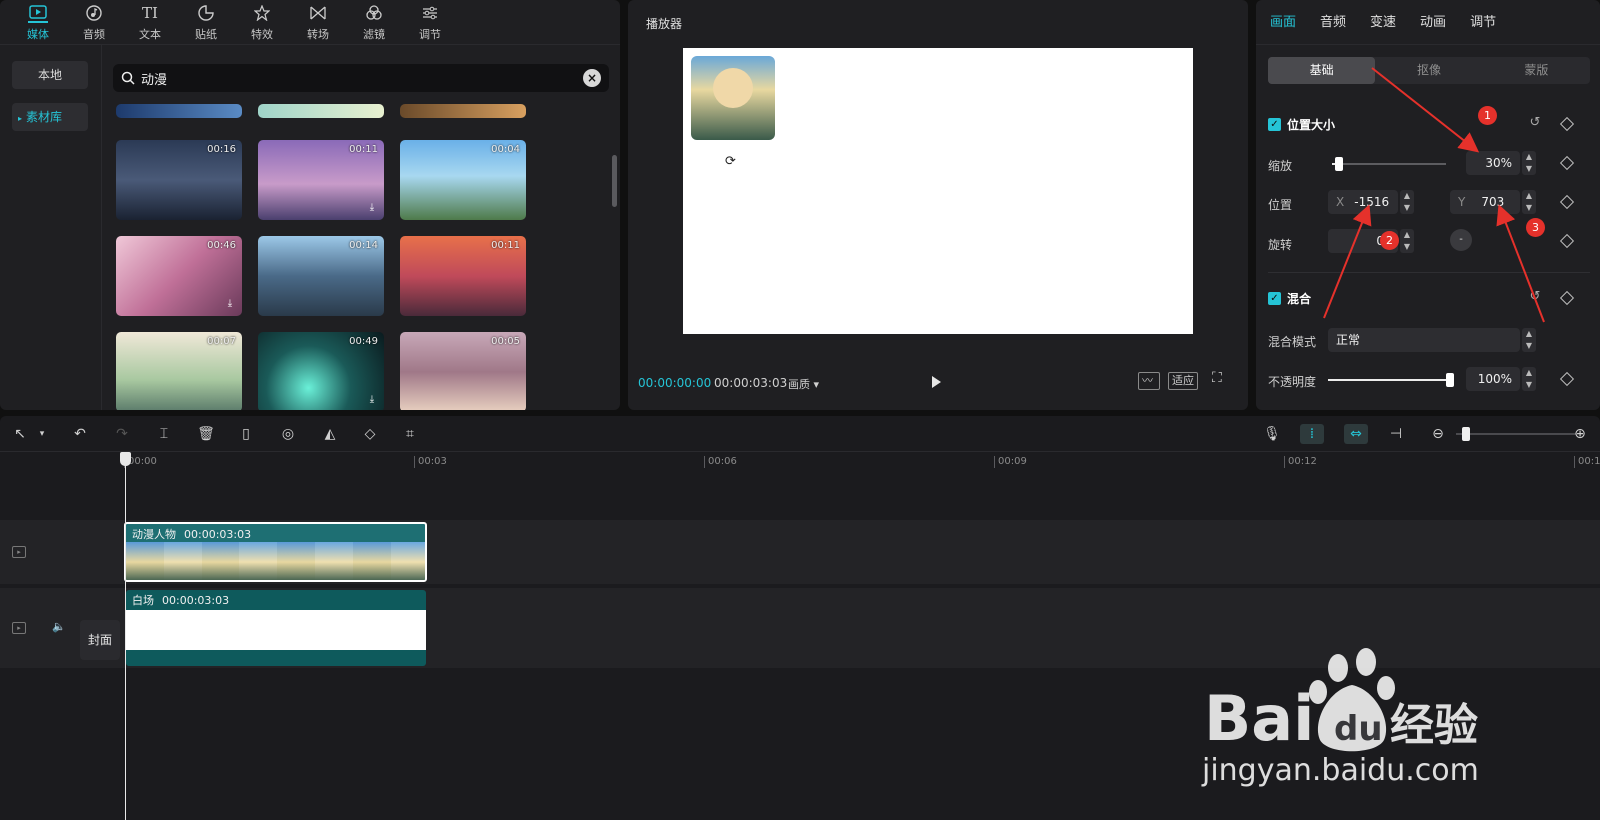  What do you see at coordinates (19, 628) in the screenshot?
I see `main-track-icon: ▸` at bounding box center [19, 628].